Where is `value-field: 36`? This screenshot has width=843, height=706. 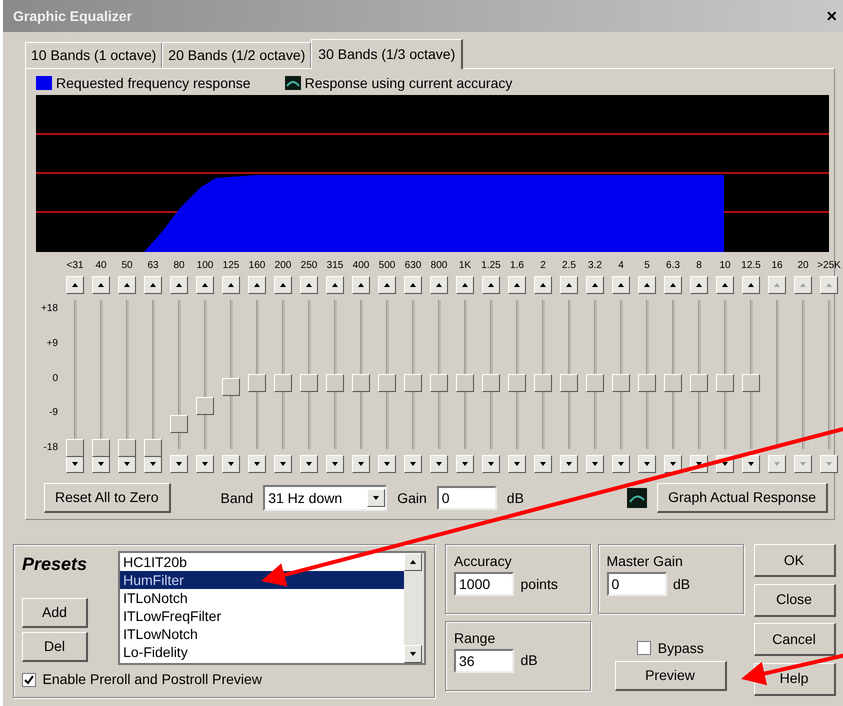 value-field: 36 is located at coordinates (484, 660).